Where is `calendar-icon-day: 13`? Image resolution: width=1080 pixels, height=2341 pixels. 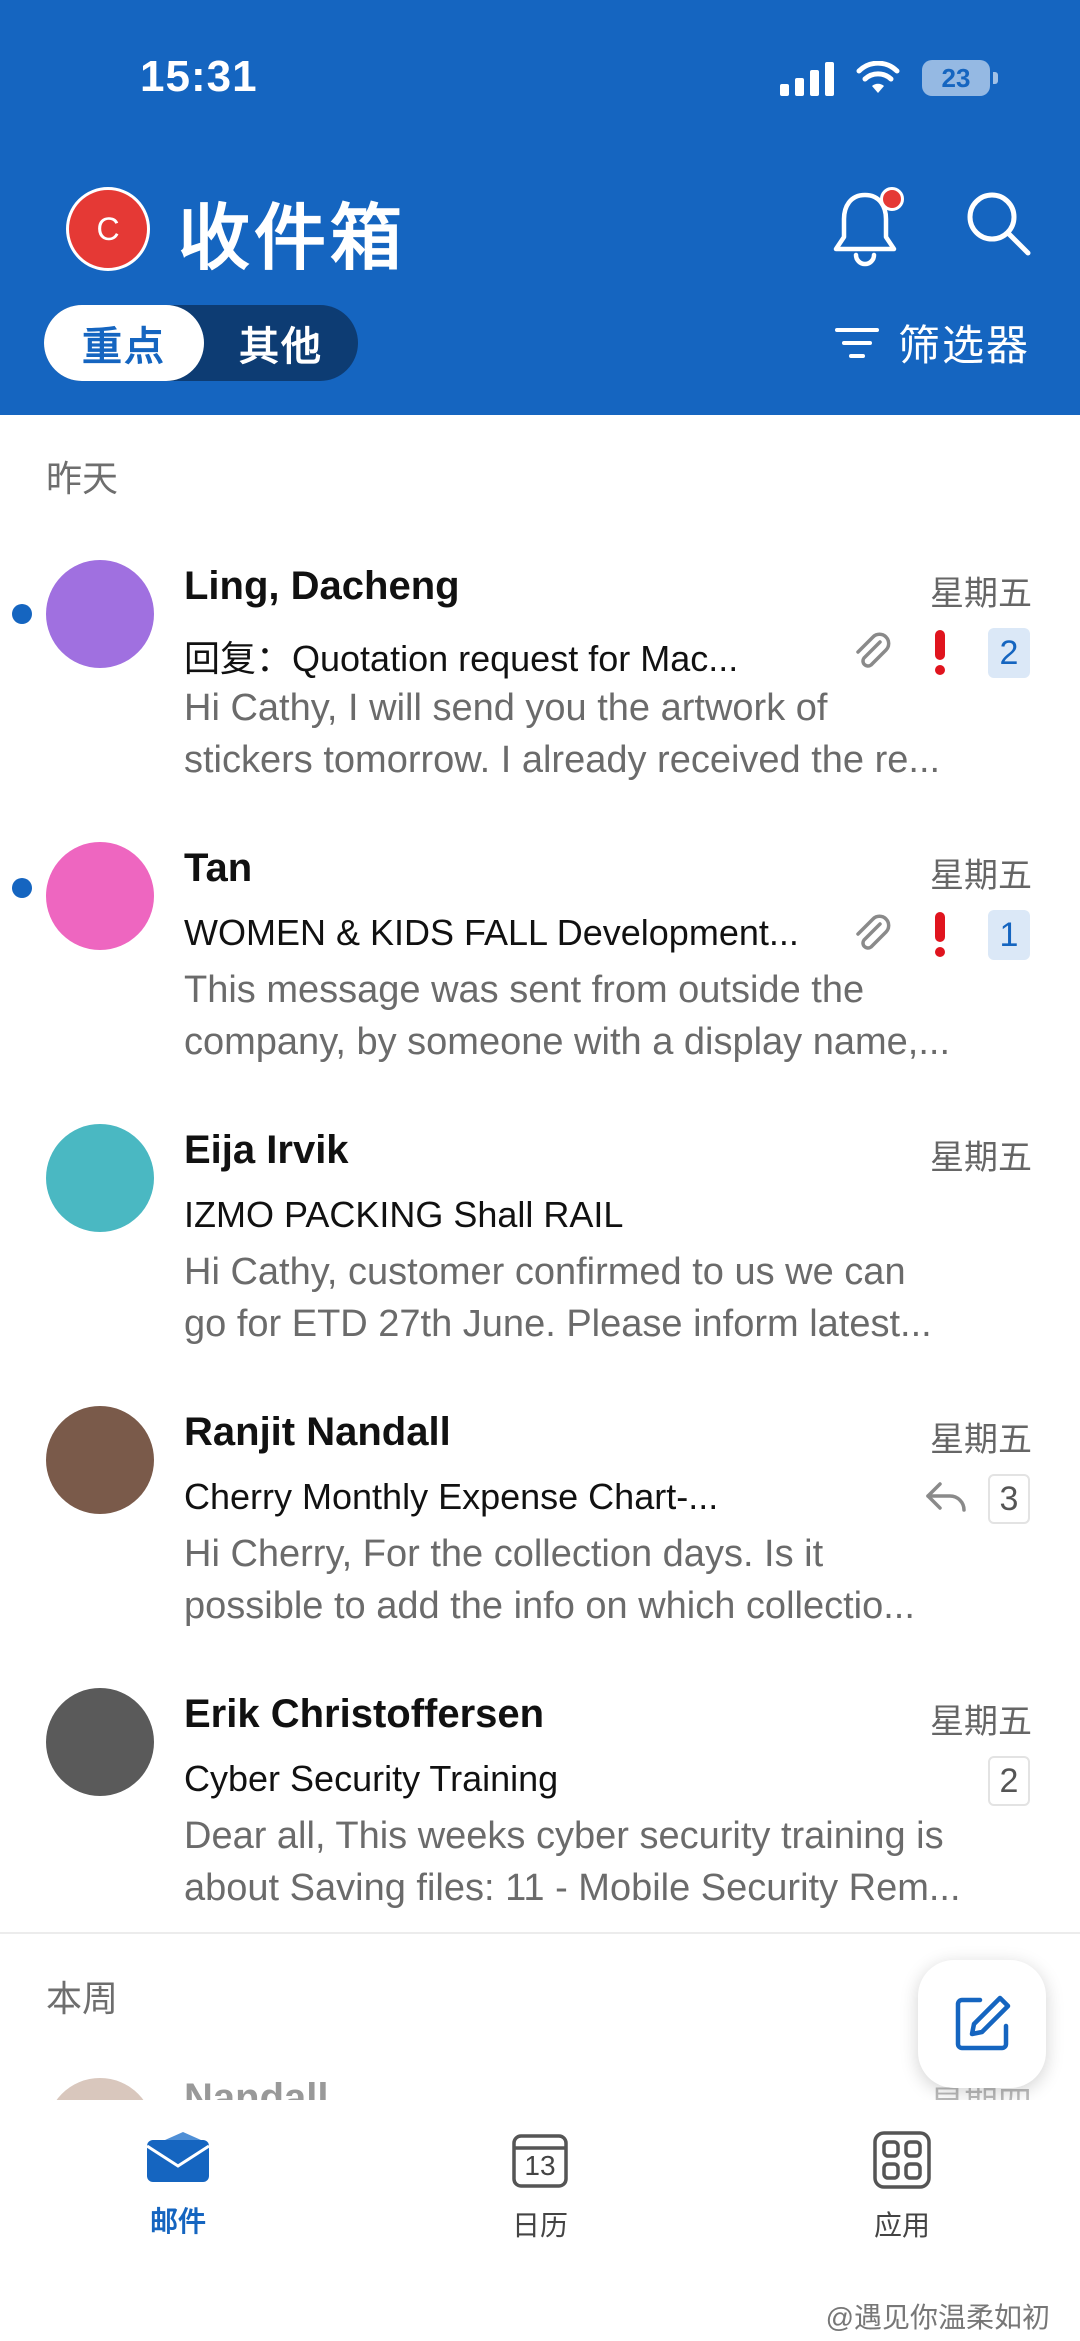 calendar-icon-day: 13 is located at coordinates (540, 2165).